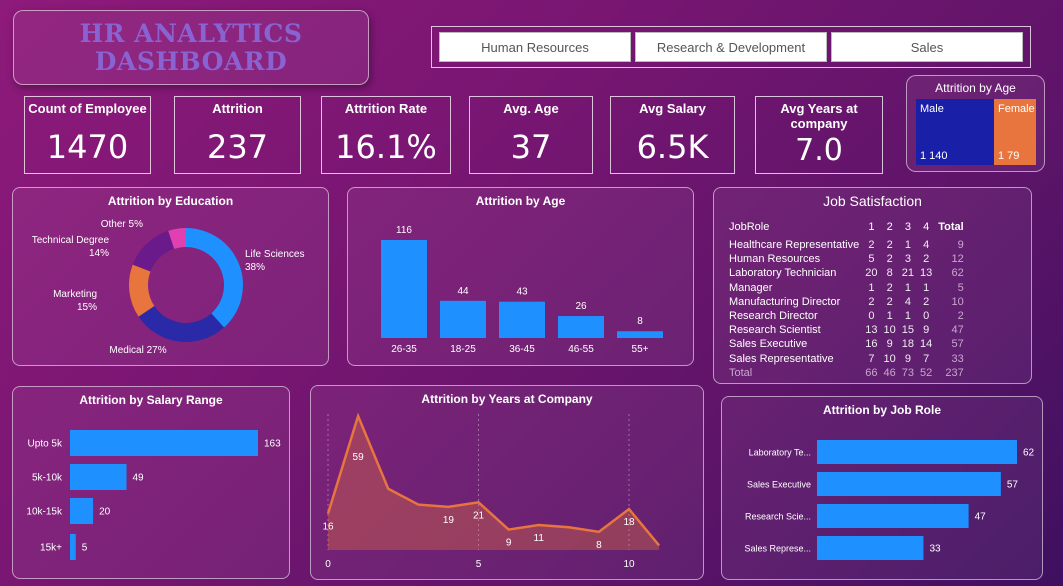 The width and height of the screenshot is (1063, 586). What do you see at coordinates (449, 520) in the screenshot?
I see `point-value-label: 19` at bounding box center [449, 520].